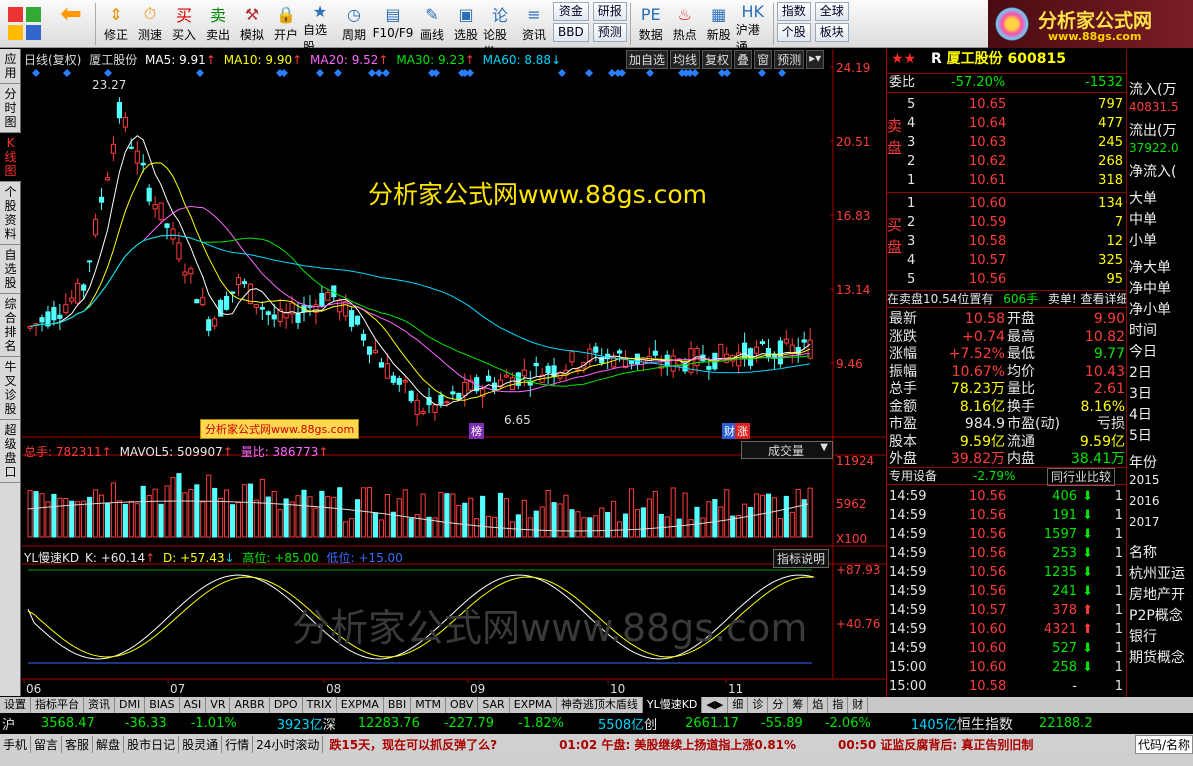 The image size is (1193, 766). What do you see at coordinates (10, 157) in the screenshot?
I see `left-tab-2: K线图` at bounding box center [10, 157].